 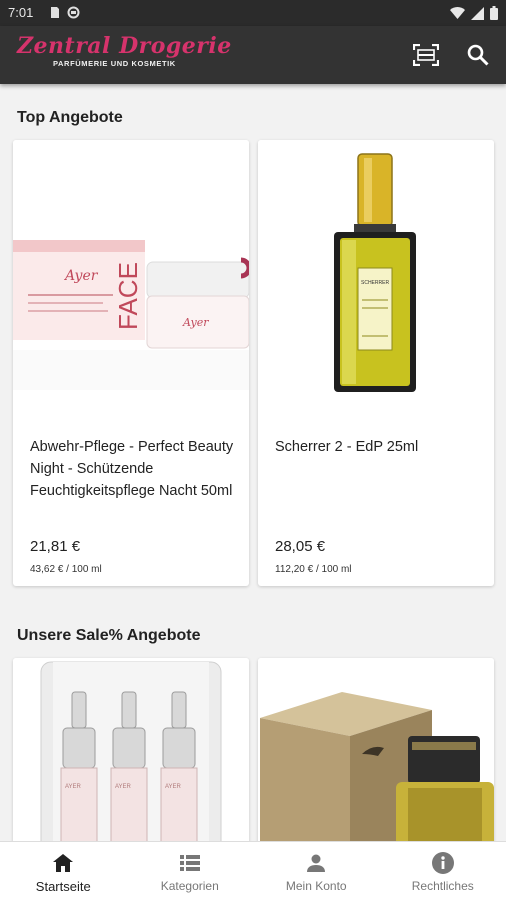 What do you see at coordinates (253, 55) in the screenshot?
I see `app-bar: Zentral Drogerie PARFÜMERIE UND KOSMETIK` at bounding box center [253, 55].